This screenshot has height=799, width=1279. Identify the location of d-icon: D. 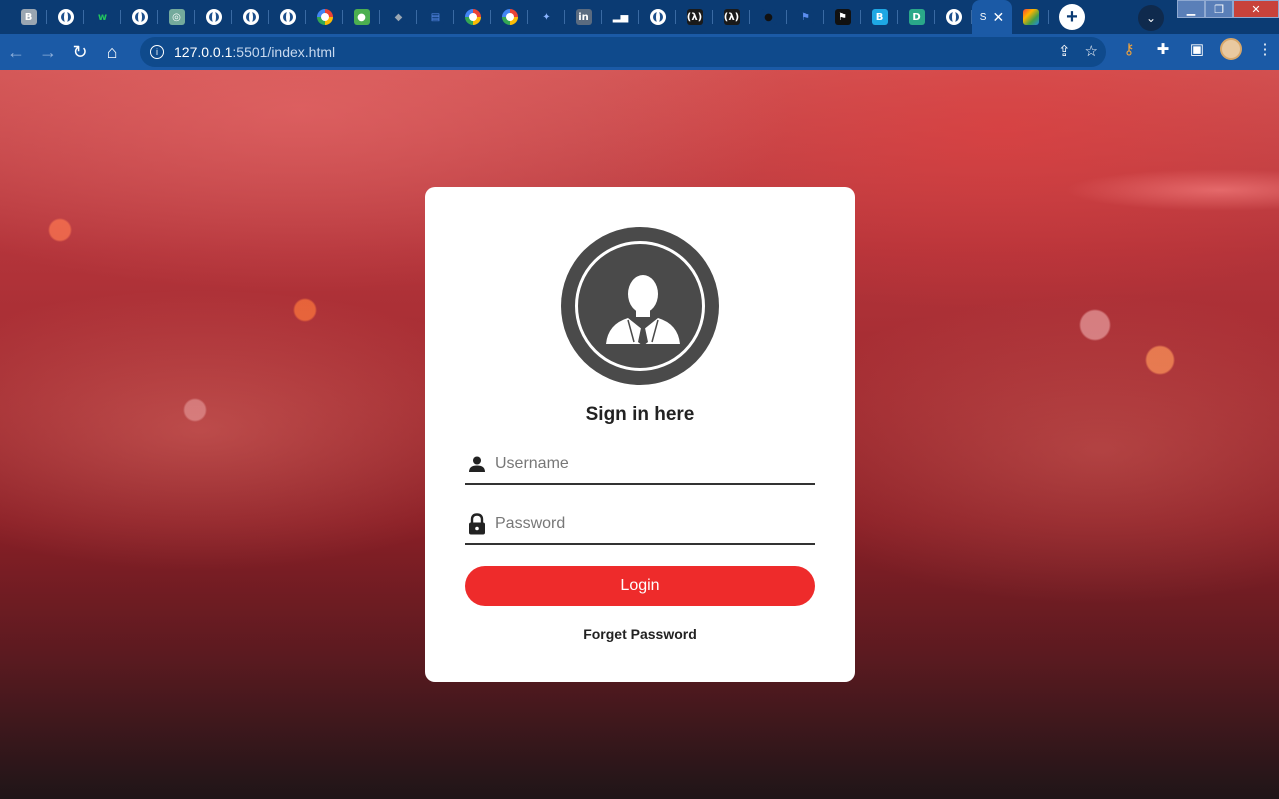
(916, 17).